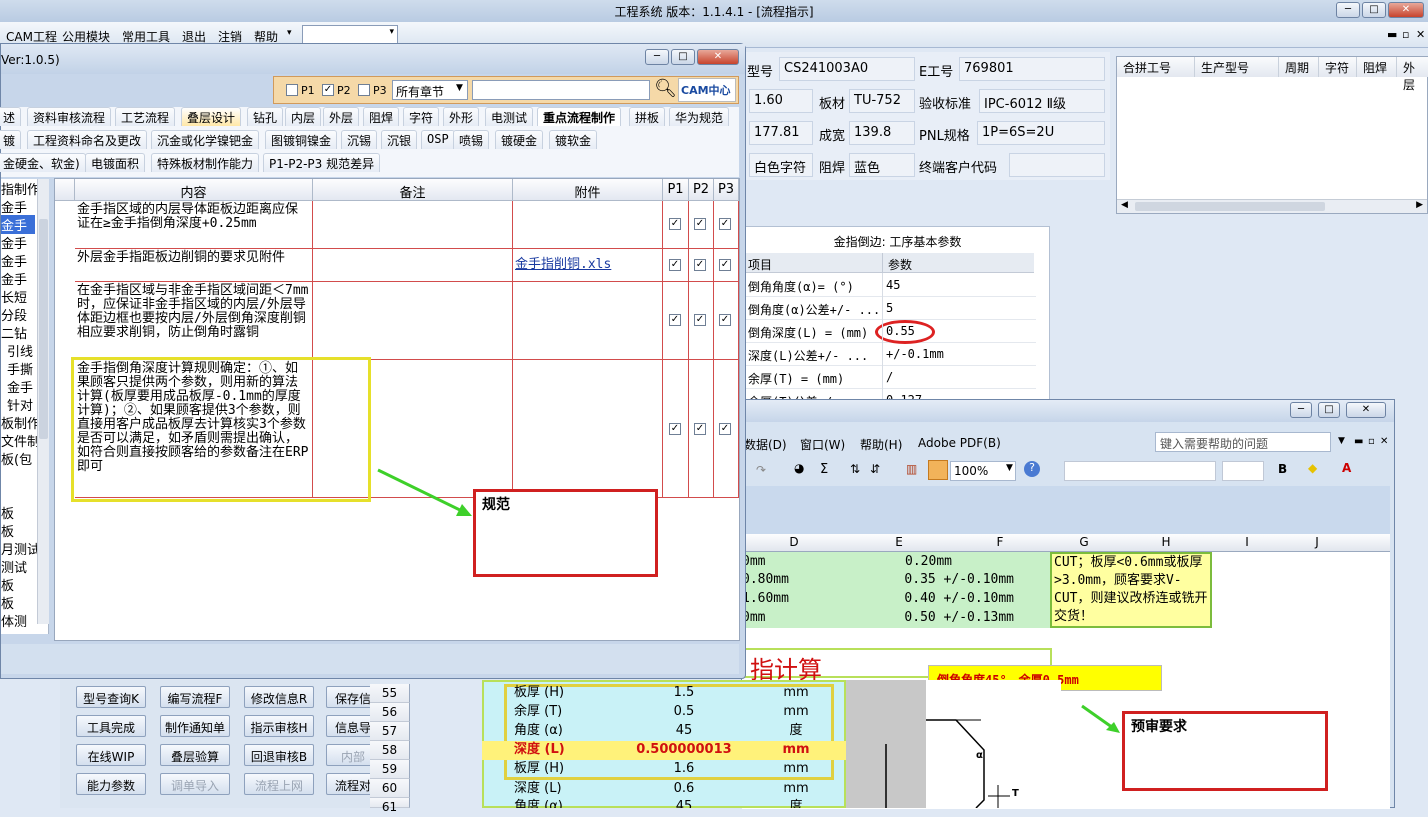 The image size is (1428, 817). I want to click on calc-label: 角度 (α), so click(538, 803).